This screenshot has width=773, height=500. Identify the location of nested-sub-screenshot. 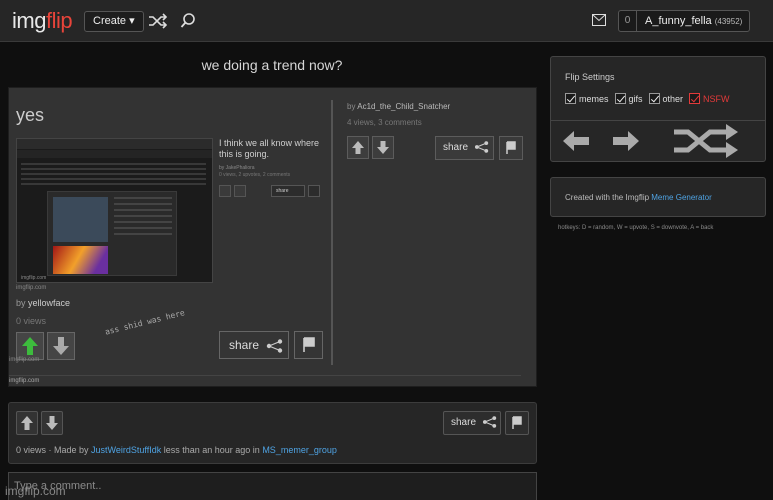
(112, 233).